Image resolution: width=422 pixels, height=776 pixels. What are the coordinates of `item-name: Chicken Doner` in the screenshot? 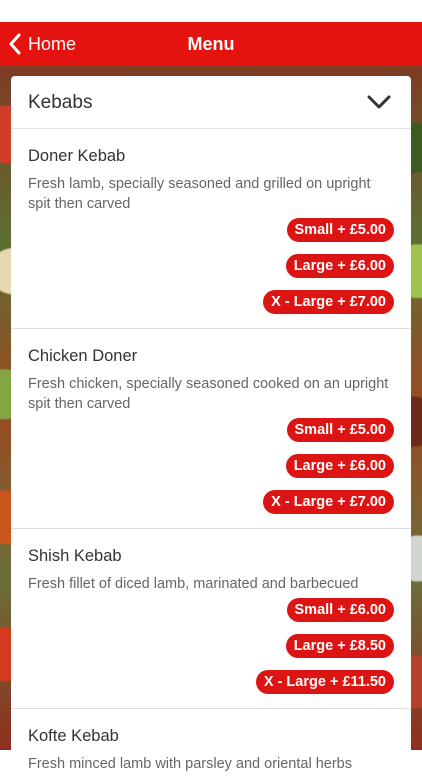 It's located at (83, 356).